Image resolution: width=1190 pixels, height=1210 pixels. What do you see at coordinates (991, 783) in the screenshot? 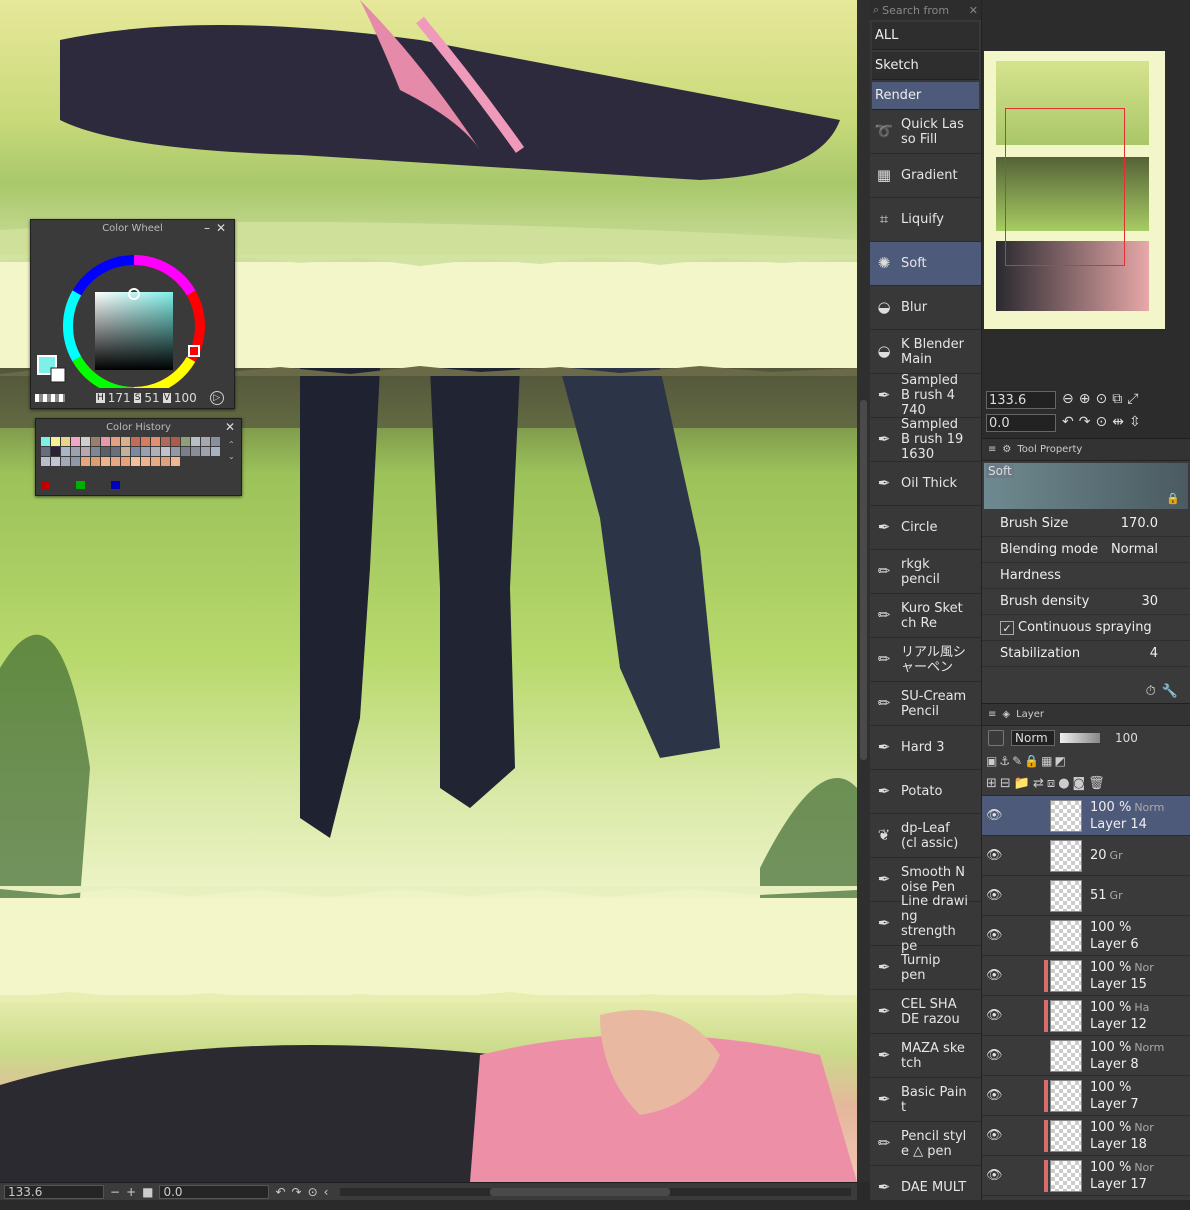
I see `new-raster-layer-icon: ⊞` at bounding box center [991, 783].